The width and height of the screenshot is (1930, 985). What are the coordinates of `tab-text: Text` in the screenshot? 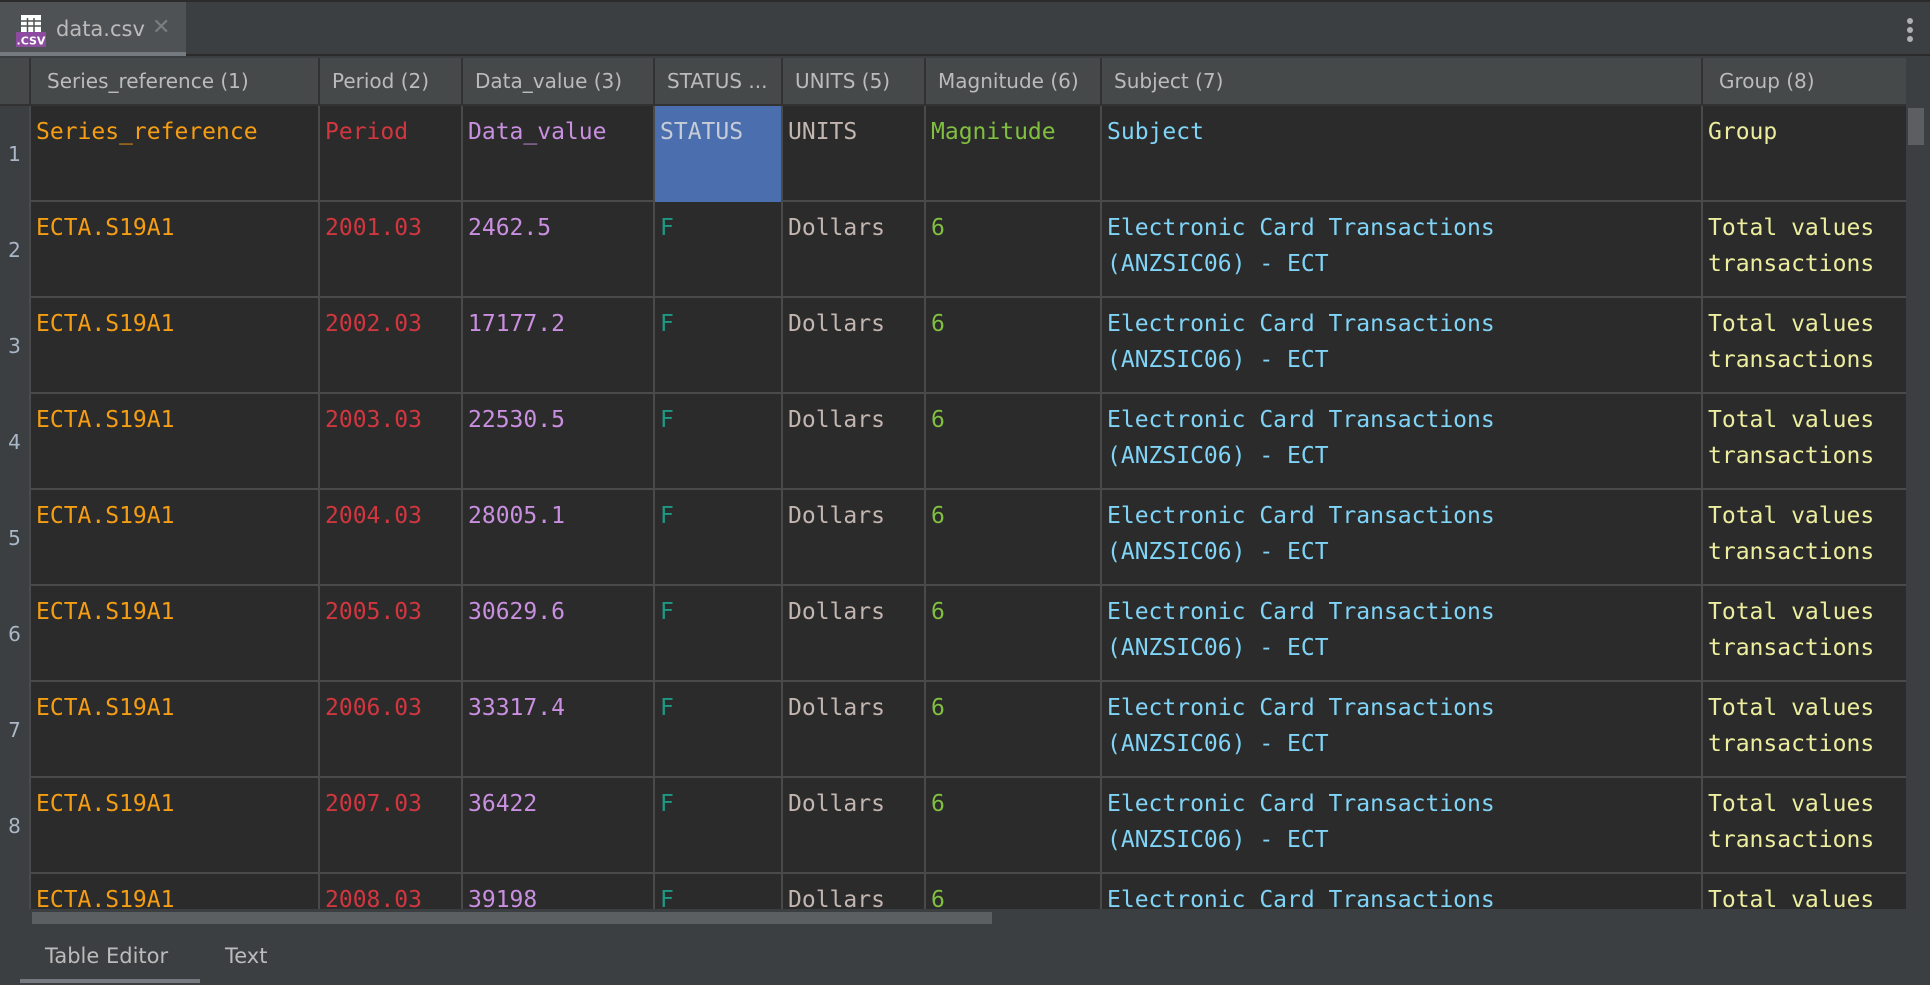 It's located at (246, 956).